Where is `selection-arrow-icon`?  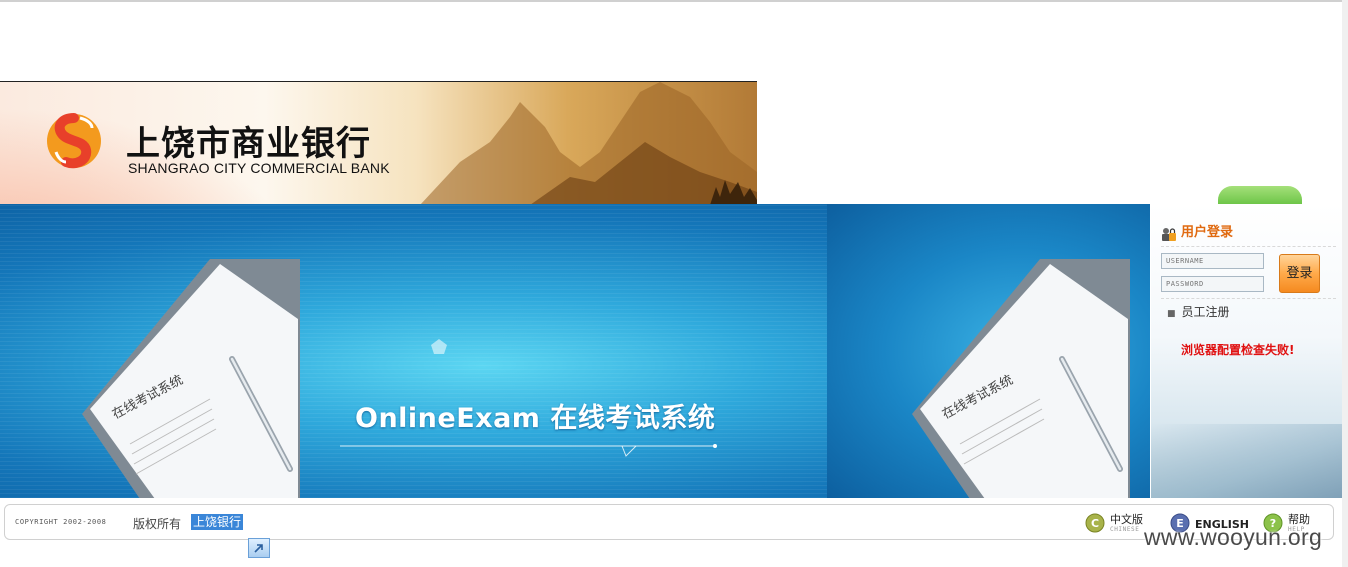
selection-arrow-icon is located at coordinates (259, 548).